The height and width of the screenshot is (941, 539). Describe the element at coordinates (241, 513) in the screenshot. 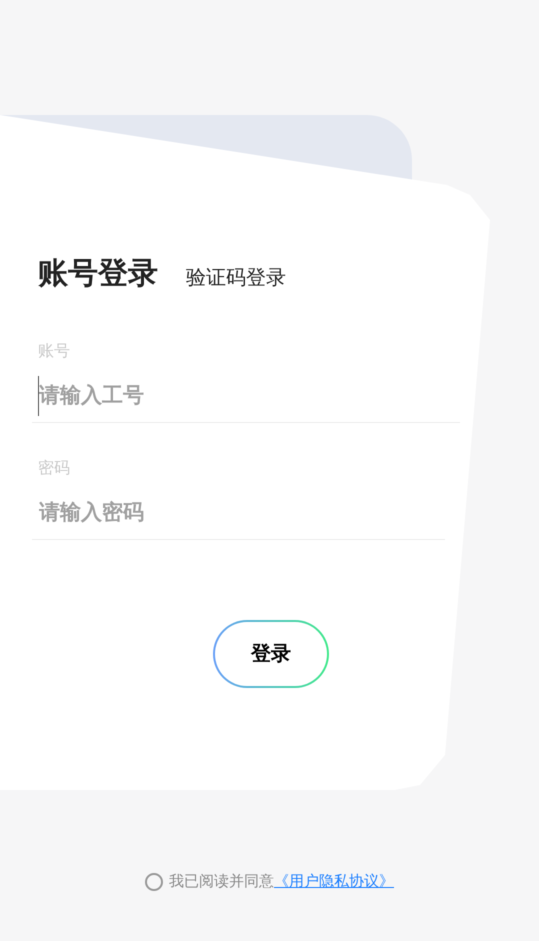

I see `input-field: 请输入密码` at that location.